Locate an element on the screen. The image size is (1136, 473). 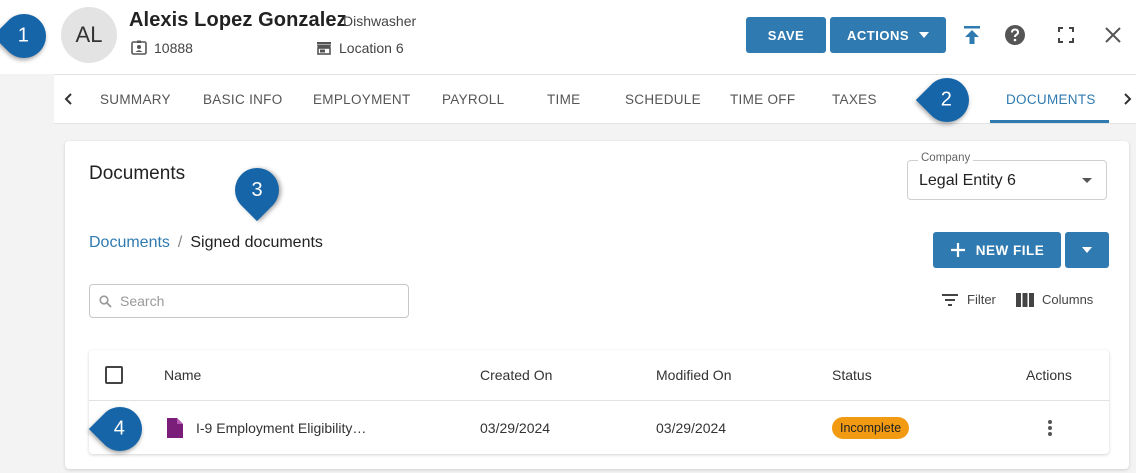
tab-payroll: PAYROLL is located at coordinates (473, 99).